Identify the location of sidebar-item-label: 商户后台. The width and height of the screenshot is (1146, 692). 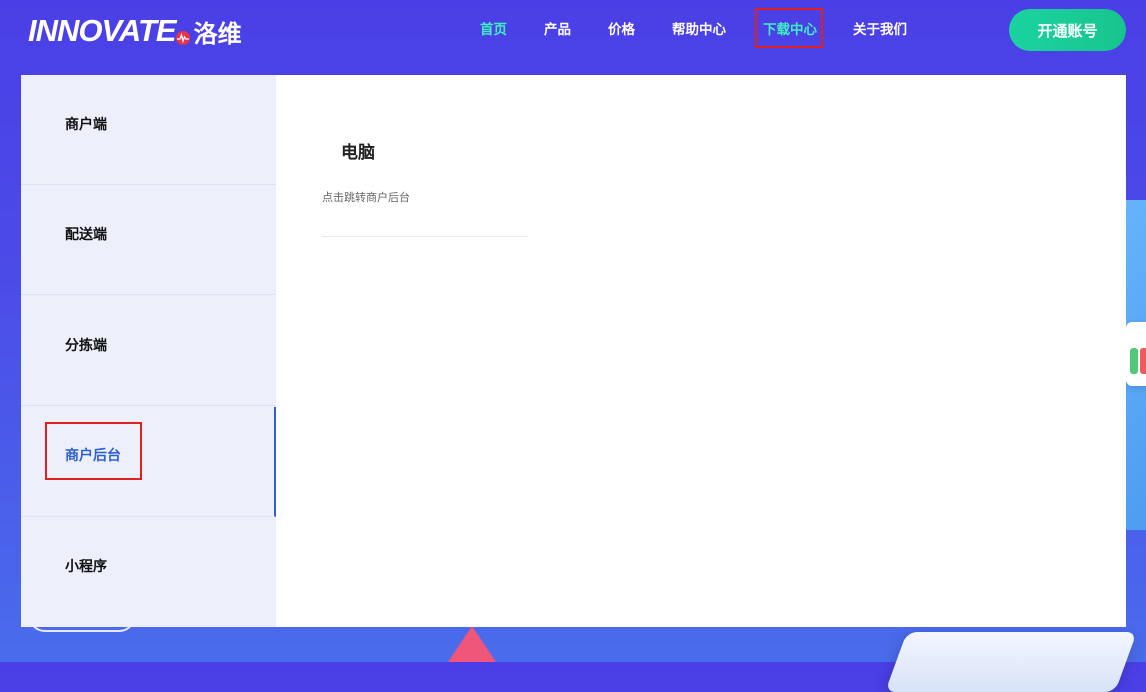
(93, 456).